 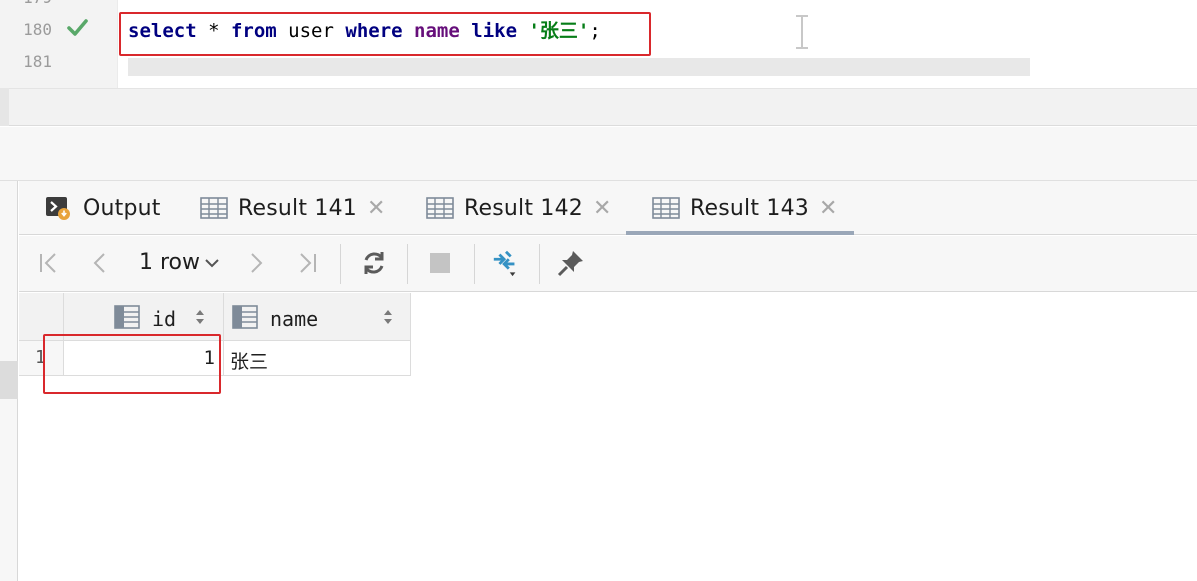 I want to click on pin-button, so click(x=571, y=263).